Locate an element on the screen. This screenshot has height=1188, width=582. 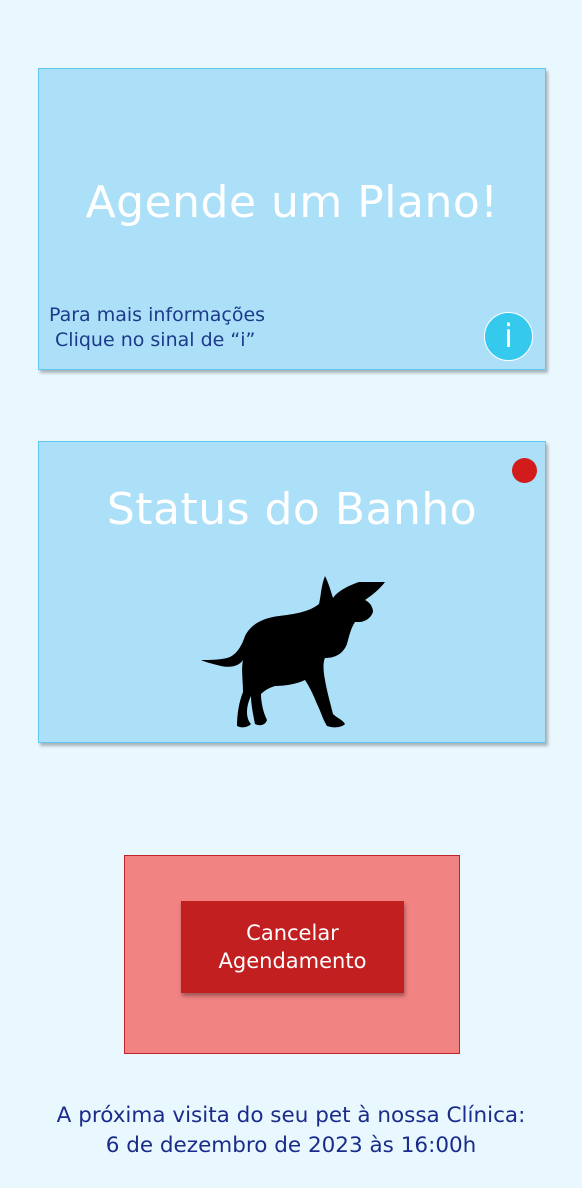
cancel-panel: Cancelar Agendamento is located at coordinates (292, 954).